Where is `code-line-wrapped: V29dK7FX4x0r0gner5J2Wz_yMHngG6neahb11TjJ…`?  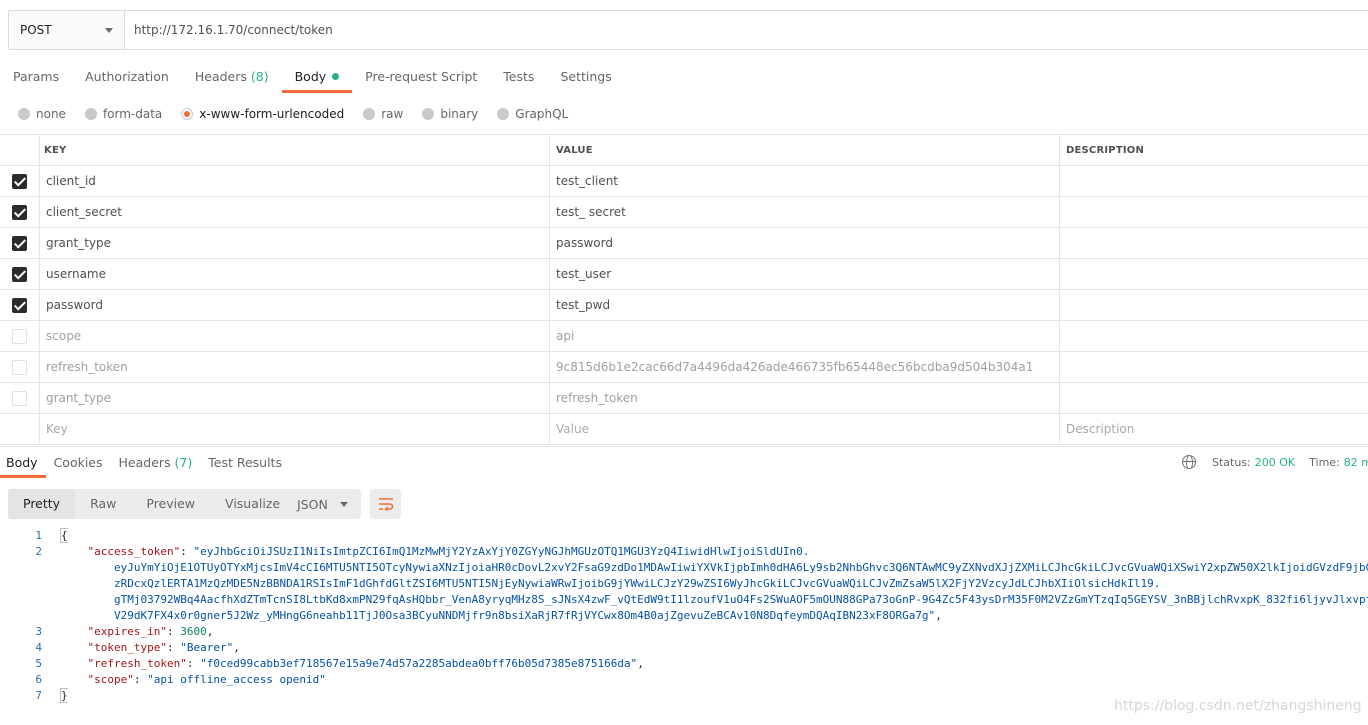 code-line-wrapped: V29dK7FX4x0r0gner5J2Wz_yMHngG6neahb11TjJ… is located at coordinates (527, 615).